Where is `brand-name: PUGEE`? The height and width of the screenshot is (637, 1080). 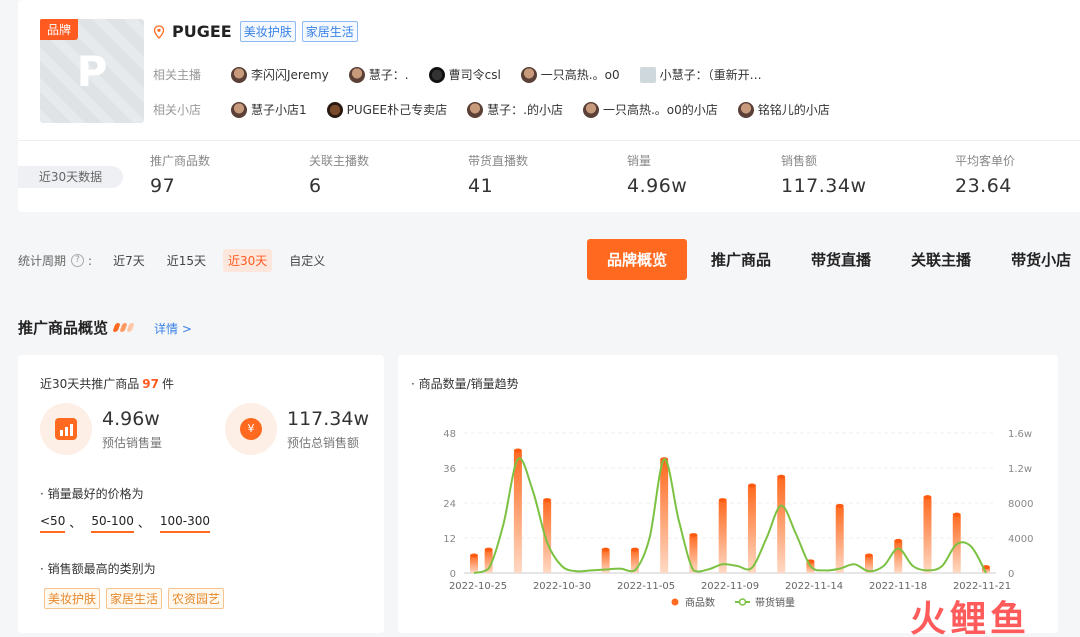
brand-name: PUGEE is located at coordinates (202, 31).